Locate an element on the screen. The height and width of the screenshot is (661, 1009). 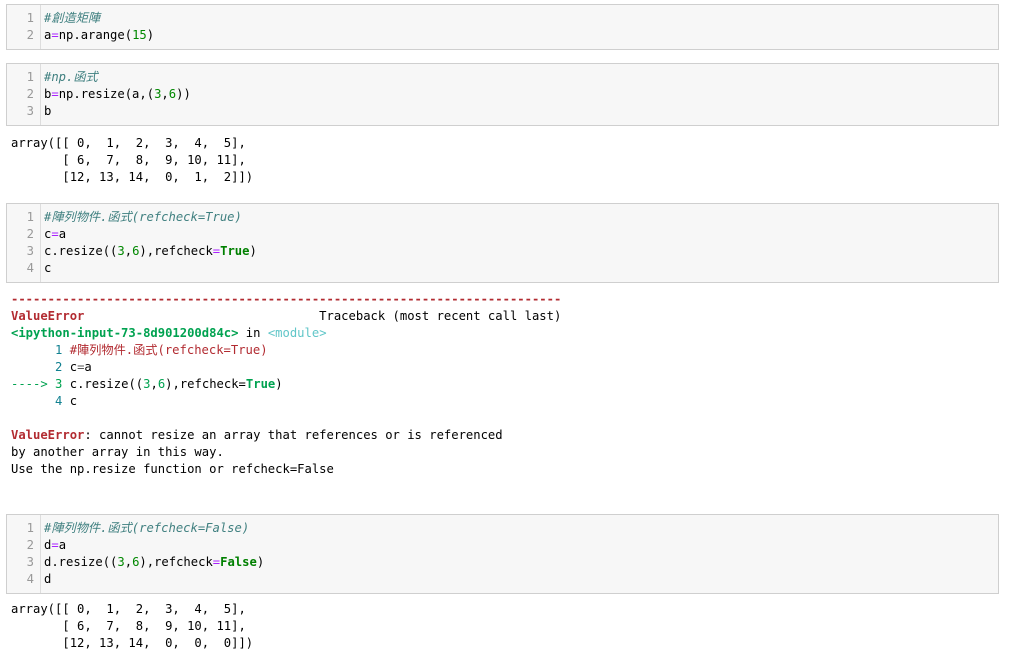
output-line: [ 6, 7, 8, 9, 10, 11], is located at coordinates (128, 626).